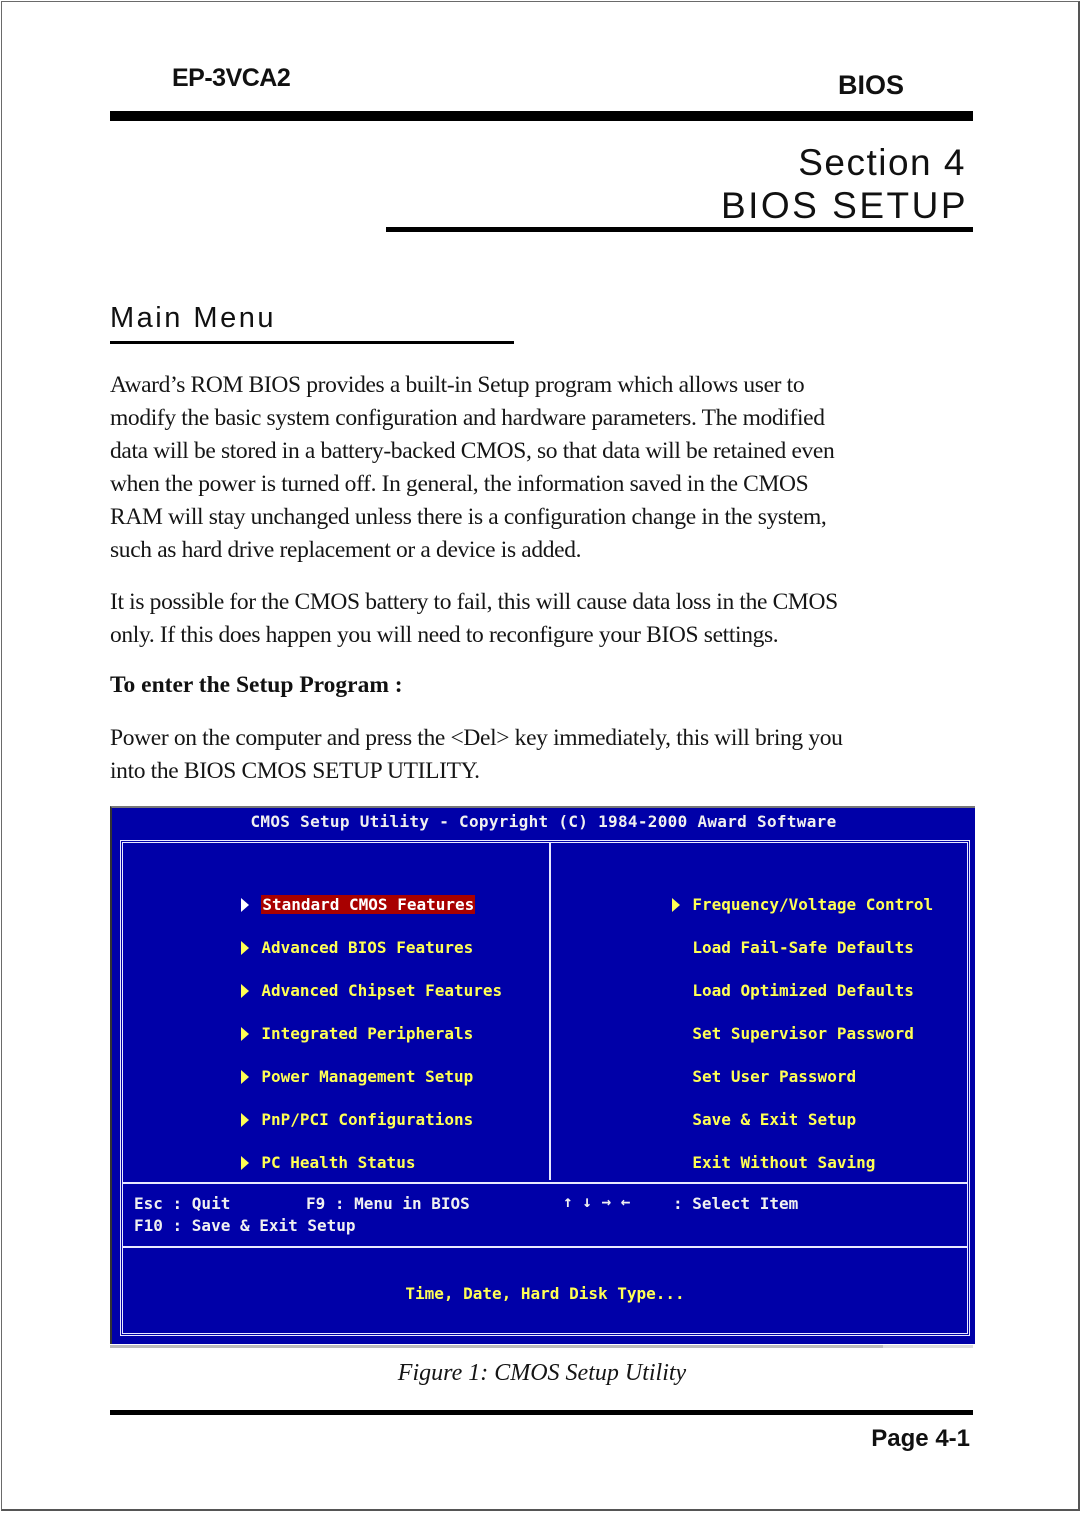 The width and height of the screenshot is (1080, 1516). Describe the element at coordinates (256, 685) in the screenshot. I see `setup-subheading: To enter the Setup Program :` at that location.